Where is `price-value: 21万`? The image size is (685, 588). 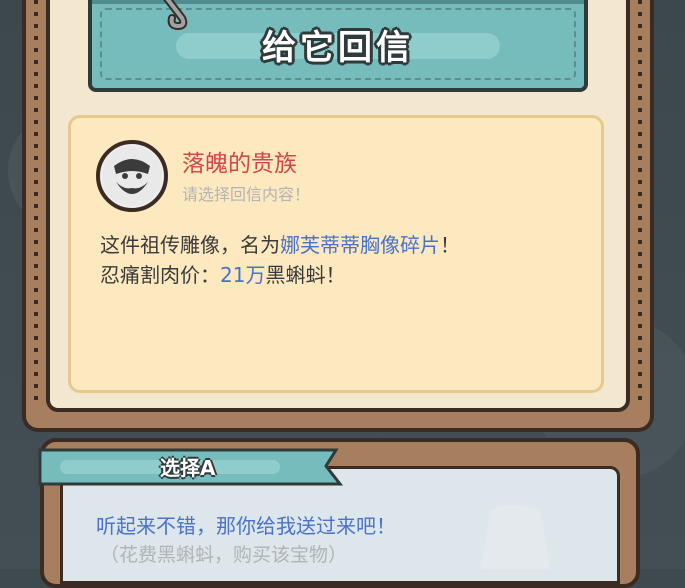 price-value: 21万 is located at coordinates (243, 275).